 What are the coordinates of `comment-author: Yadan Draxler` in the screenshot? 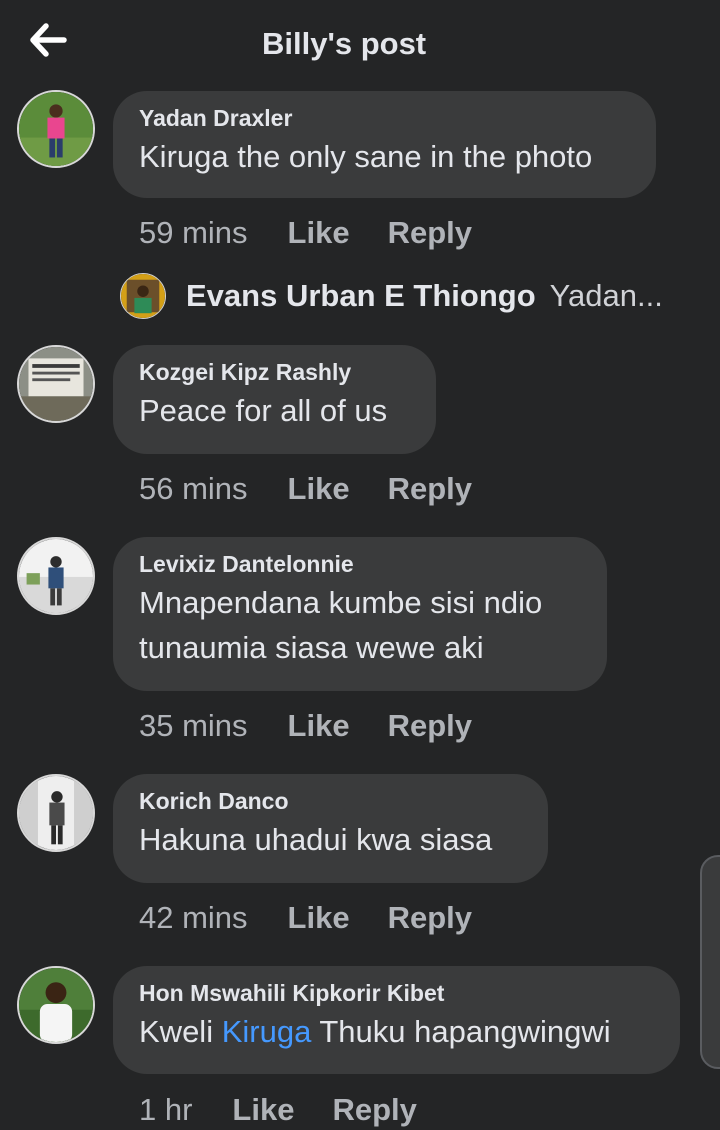 It's located at (384, 118).